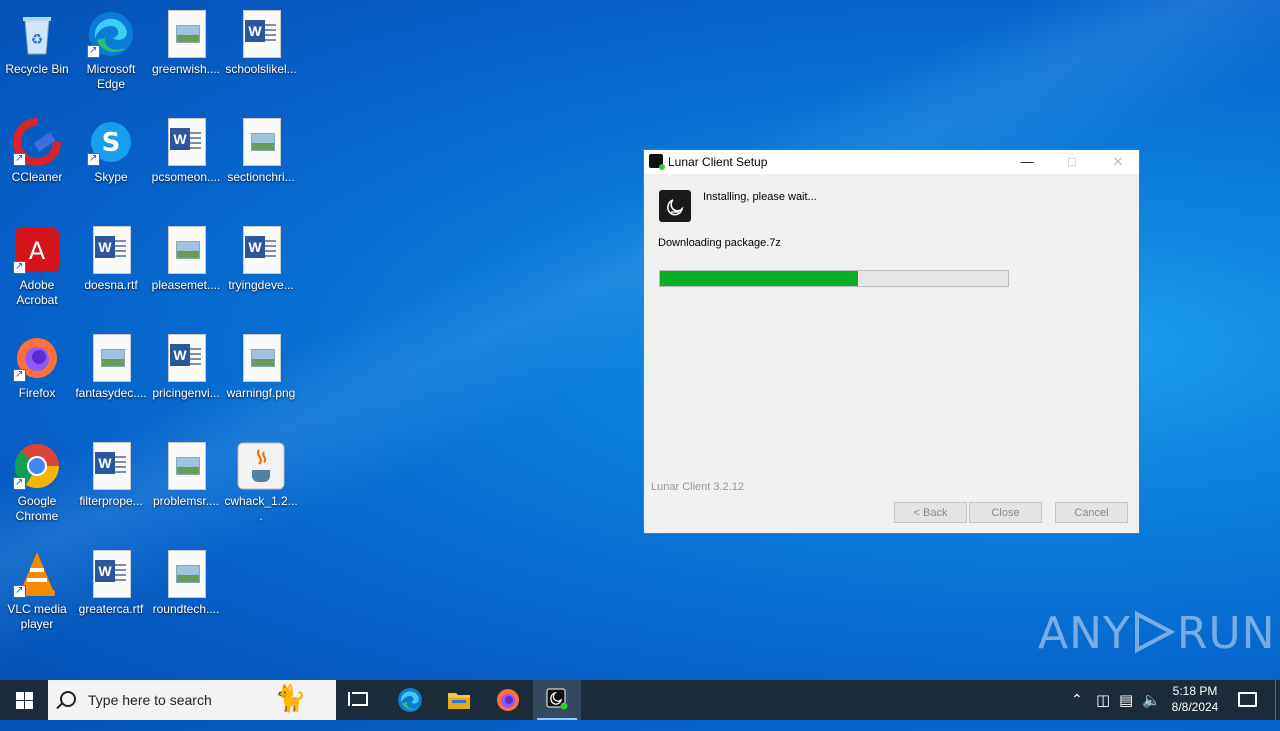 The width and height of the screenshot is (1280, 731). I want to click on vlc-icon, so click(37, 574).